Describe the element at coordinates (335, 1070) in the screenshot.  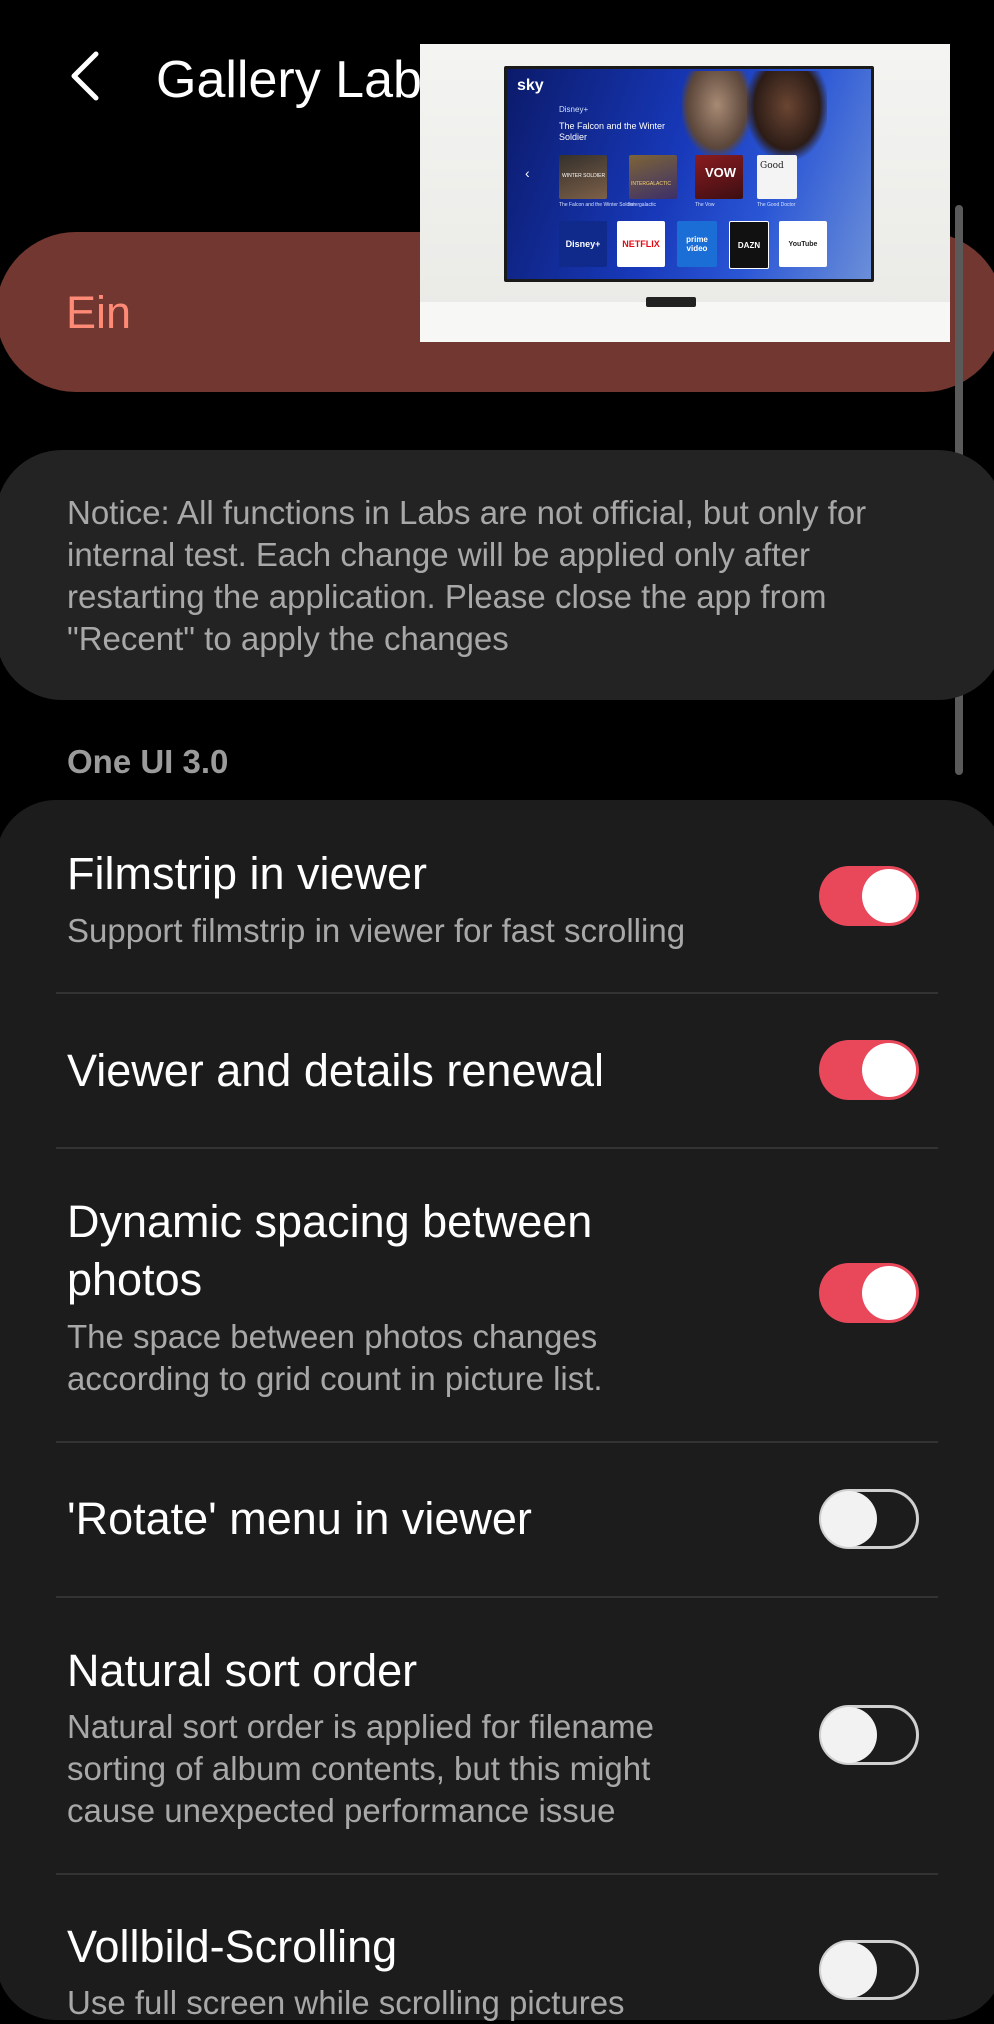
I see `item-title-viewer-renewal: Viewer and details renewal` at that location.